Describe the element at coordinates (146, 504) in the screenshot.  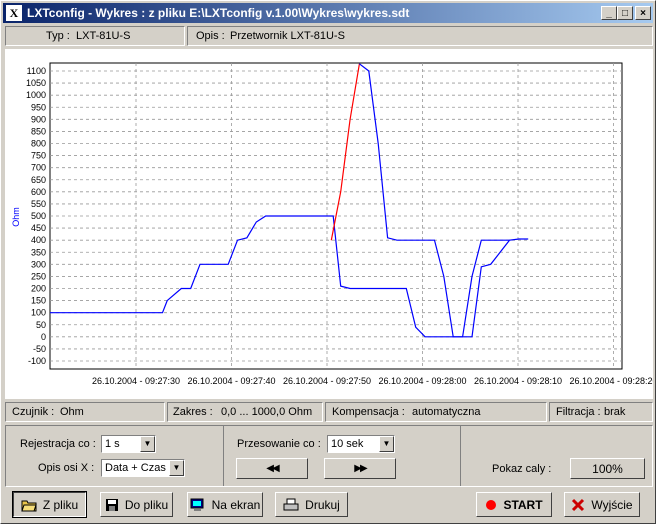
I see `to-file-label: Do pliku` at that location.